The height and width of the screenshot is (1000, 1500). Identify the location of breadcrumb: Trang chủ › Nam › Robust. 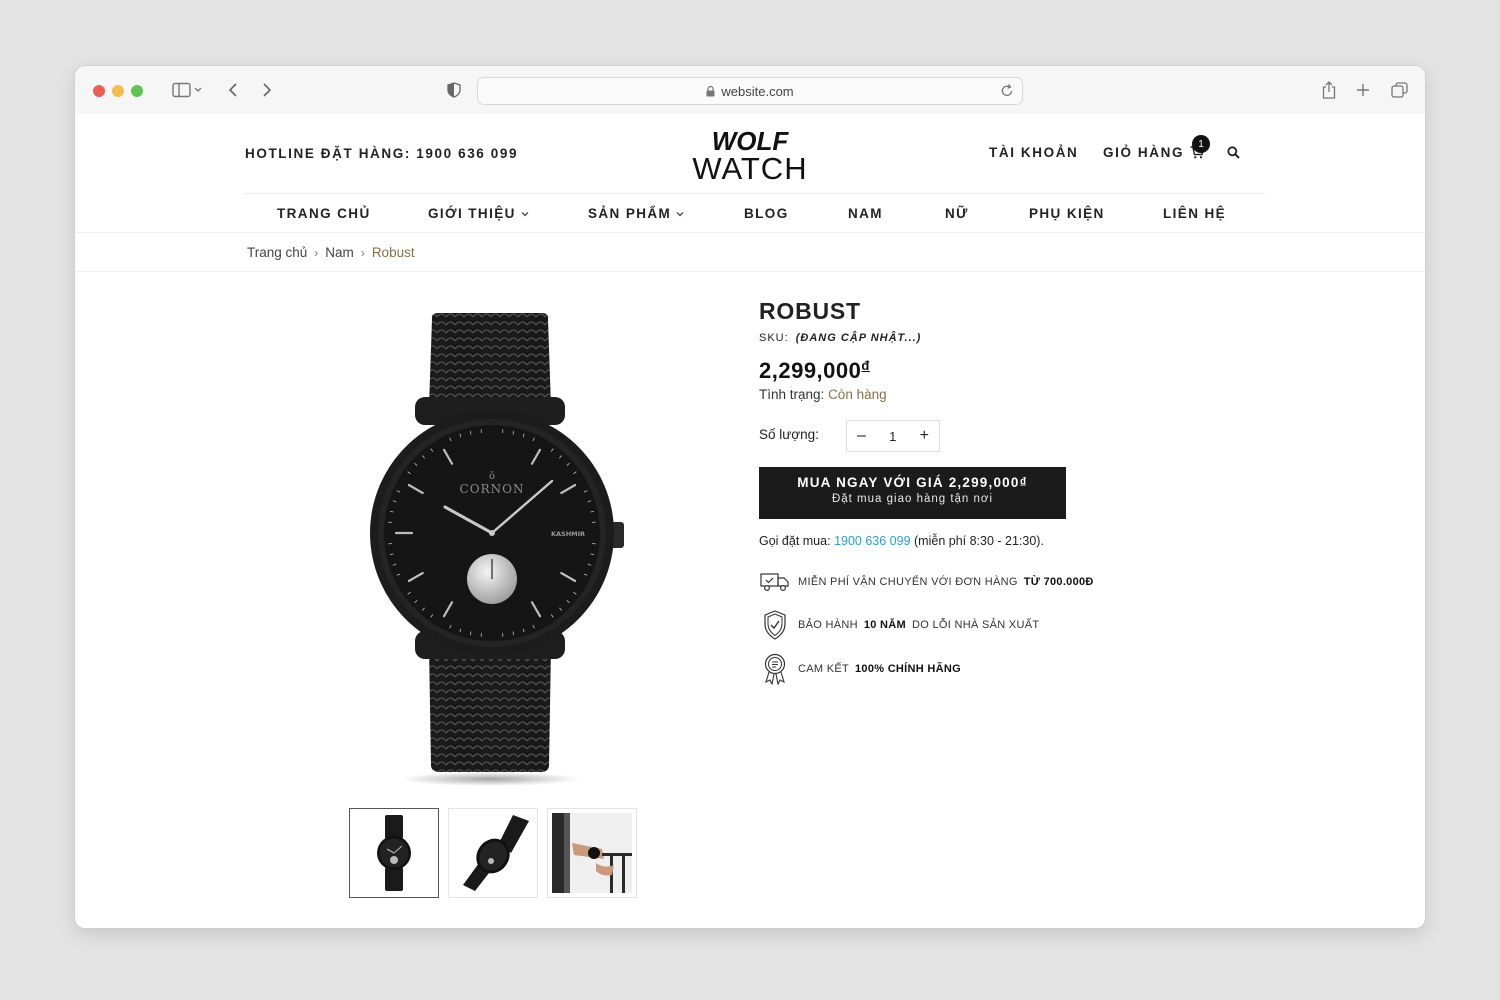
(331, 252).